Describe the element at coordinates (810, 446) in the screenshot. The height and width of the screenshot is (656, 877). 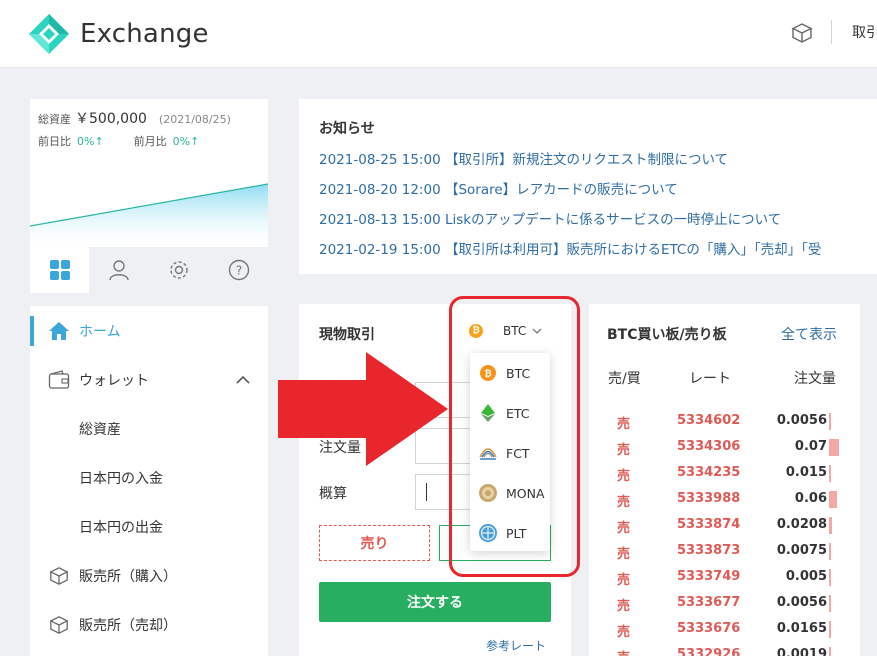
I see `row-qty: 0.07` at that location.